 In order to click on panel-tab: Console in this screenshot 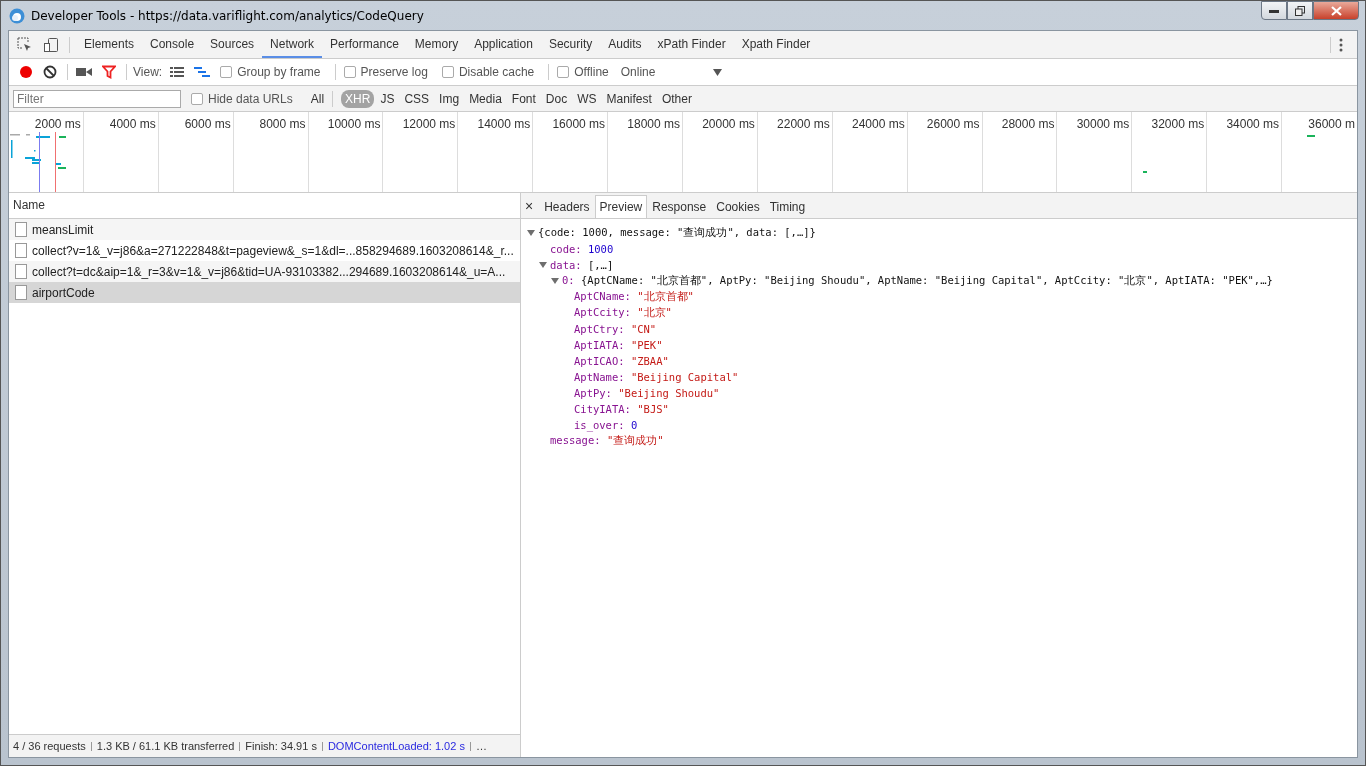, I will do `click(172, 44)`.